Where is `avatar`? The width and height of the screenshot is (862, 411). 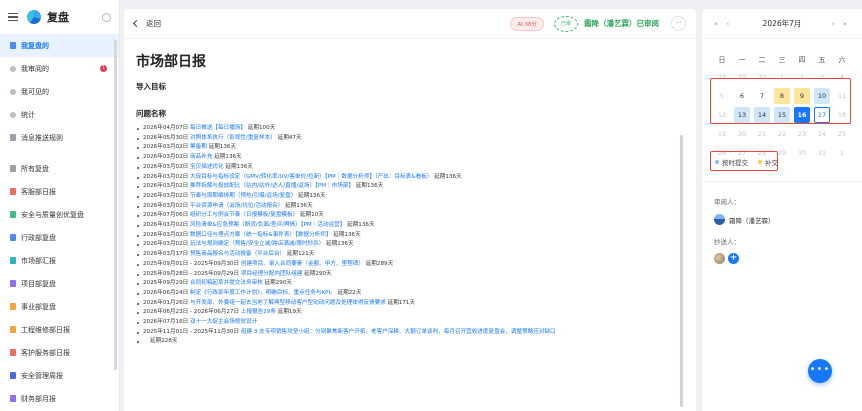 avatar is located at coordinates (719, 258).